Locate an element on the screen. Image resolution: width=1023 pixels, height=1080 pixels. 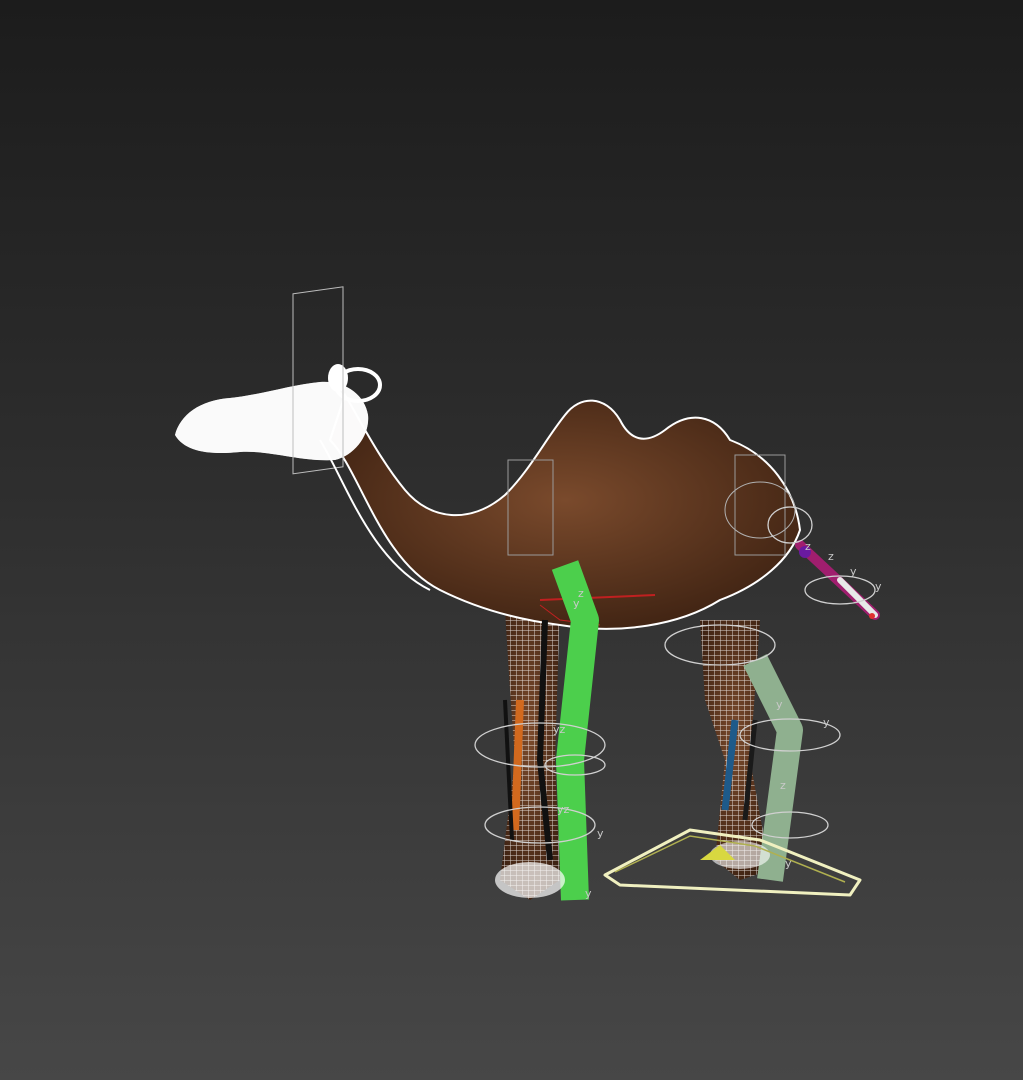
camel-head is located at coordinates (278, 380).